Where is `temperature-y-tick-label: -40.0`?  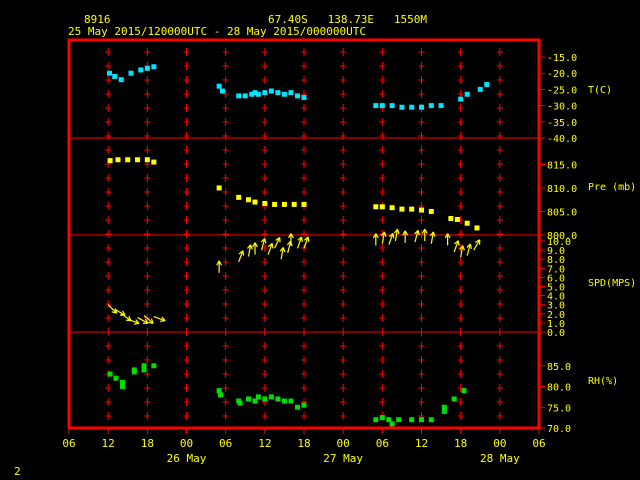 temperature-y-tick-label: -40.0 is located at coordinates (562, 139).